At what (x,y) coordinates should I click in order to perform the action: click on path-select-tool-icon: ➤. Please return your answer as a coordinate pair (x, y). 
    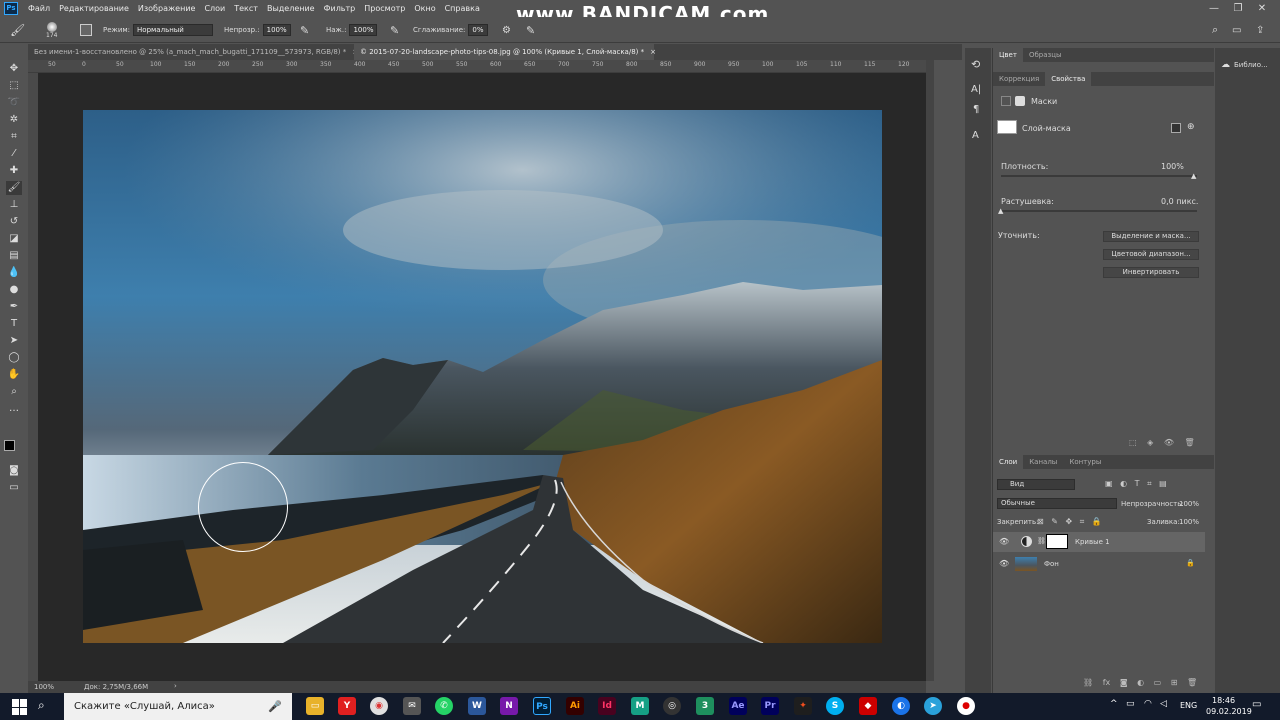
    Looking at the image, I should click on (14, 341).